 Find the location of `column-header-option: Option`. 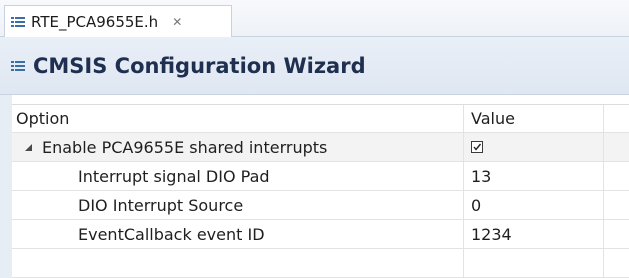

column-header-option: Option is located at coordinates (238, 118).